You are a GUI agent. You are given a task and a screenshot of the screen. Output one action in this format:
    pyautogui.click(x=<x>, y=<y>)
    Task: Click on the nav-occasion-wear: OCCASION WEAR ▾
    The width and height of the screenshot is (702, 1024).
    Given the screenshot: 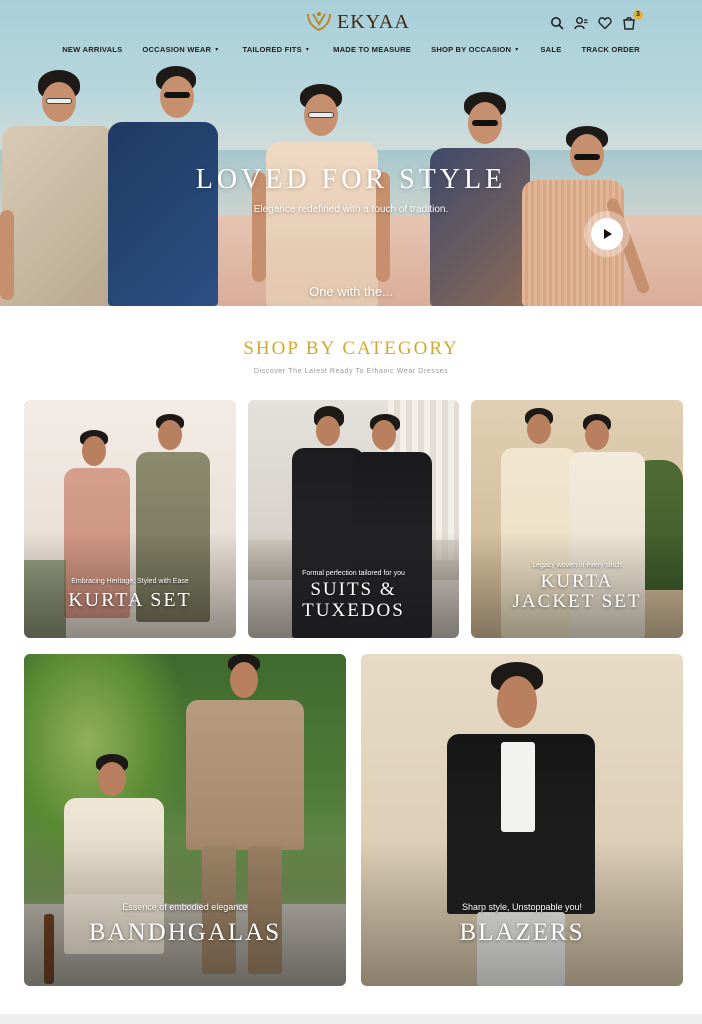 What is the action you would take?
    pyautogui.click(x=180, y=49)
    